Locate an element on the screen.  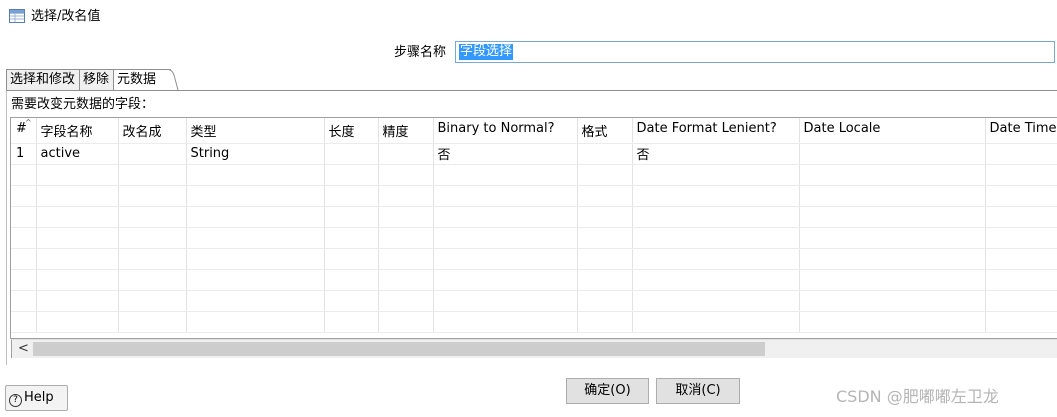
column-header-format: 格式 is located at coordinates (605, 131).